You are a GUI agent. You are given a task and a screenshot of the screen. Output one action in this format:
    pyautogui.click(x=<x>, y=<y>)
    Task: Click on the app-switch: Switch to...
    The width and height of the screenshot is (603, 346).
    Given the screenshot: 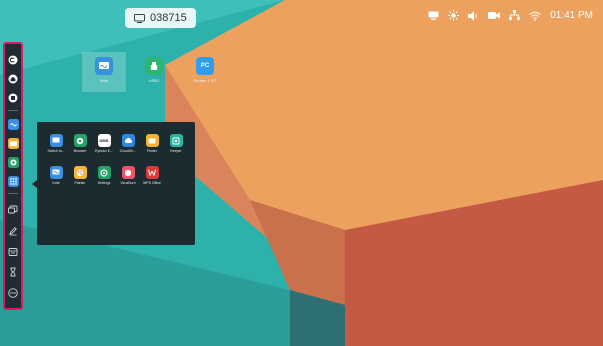 What is the action you would take?
    pyautogui.click(x=56, y=143)
    